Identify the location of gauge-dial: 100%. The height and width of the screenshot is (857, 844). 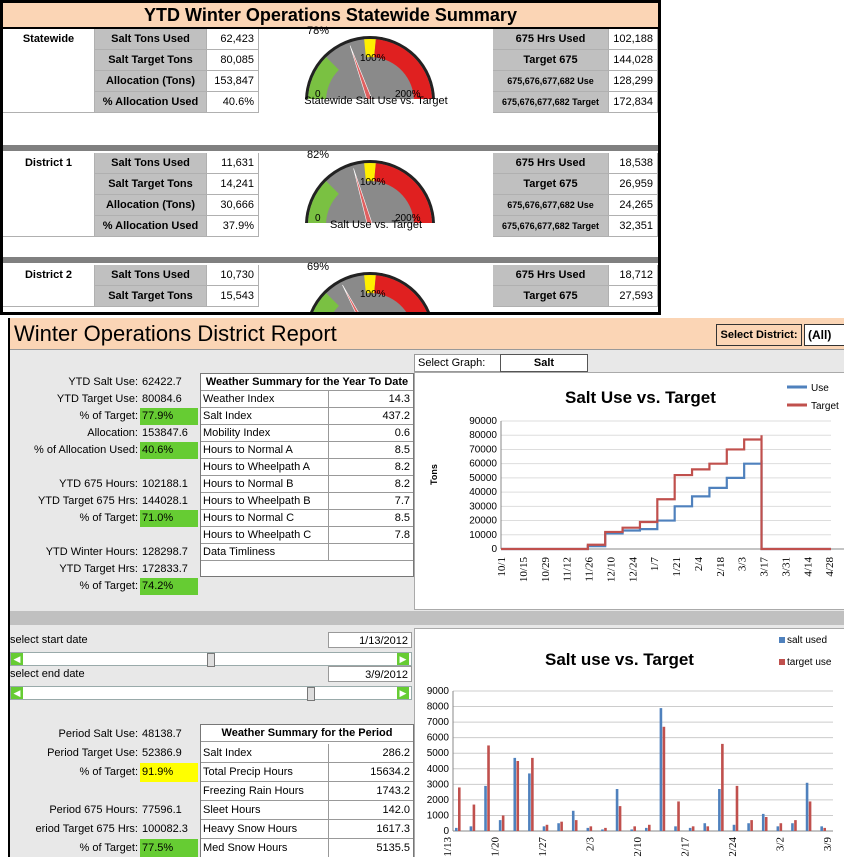
(370, 292).